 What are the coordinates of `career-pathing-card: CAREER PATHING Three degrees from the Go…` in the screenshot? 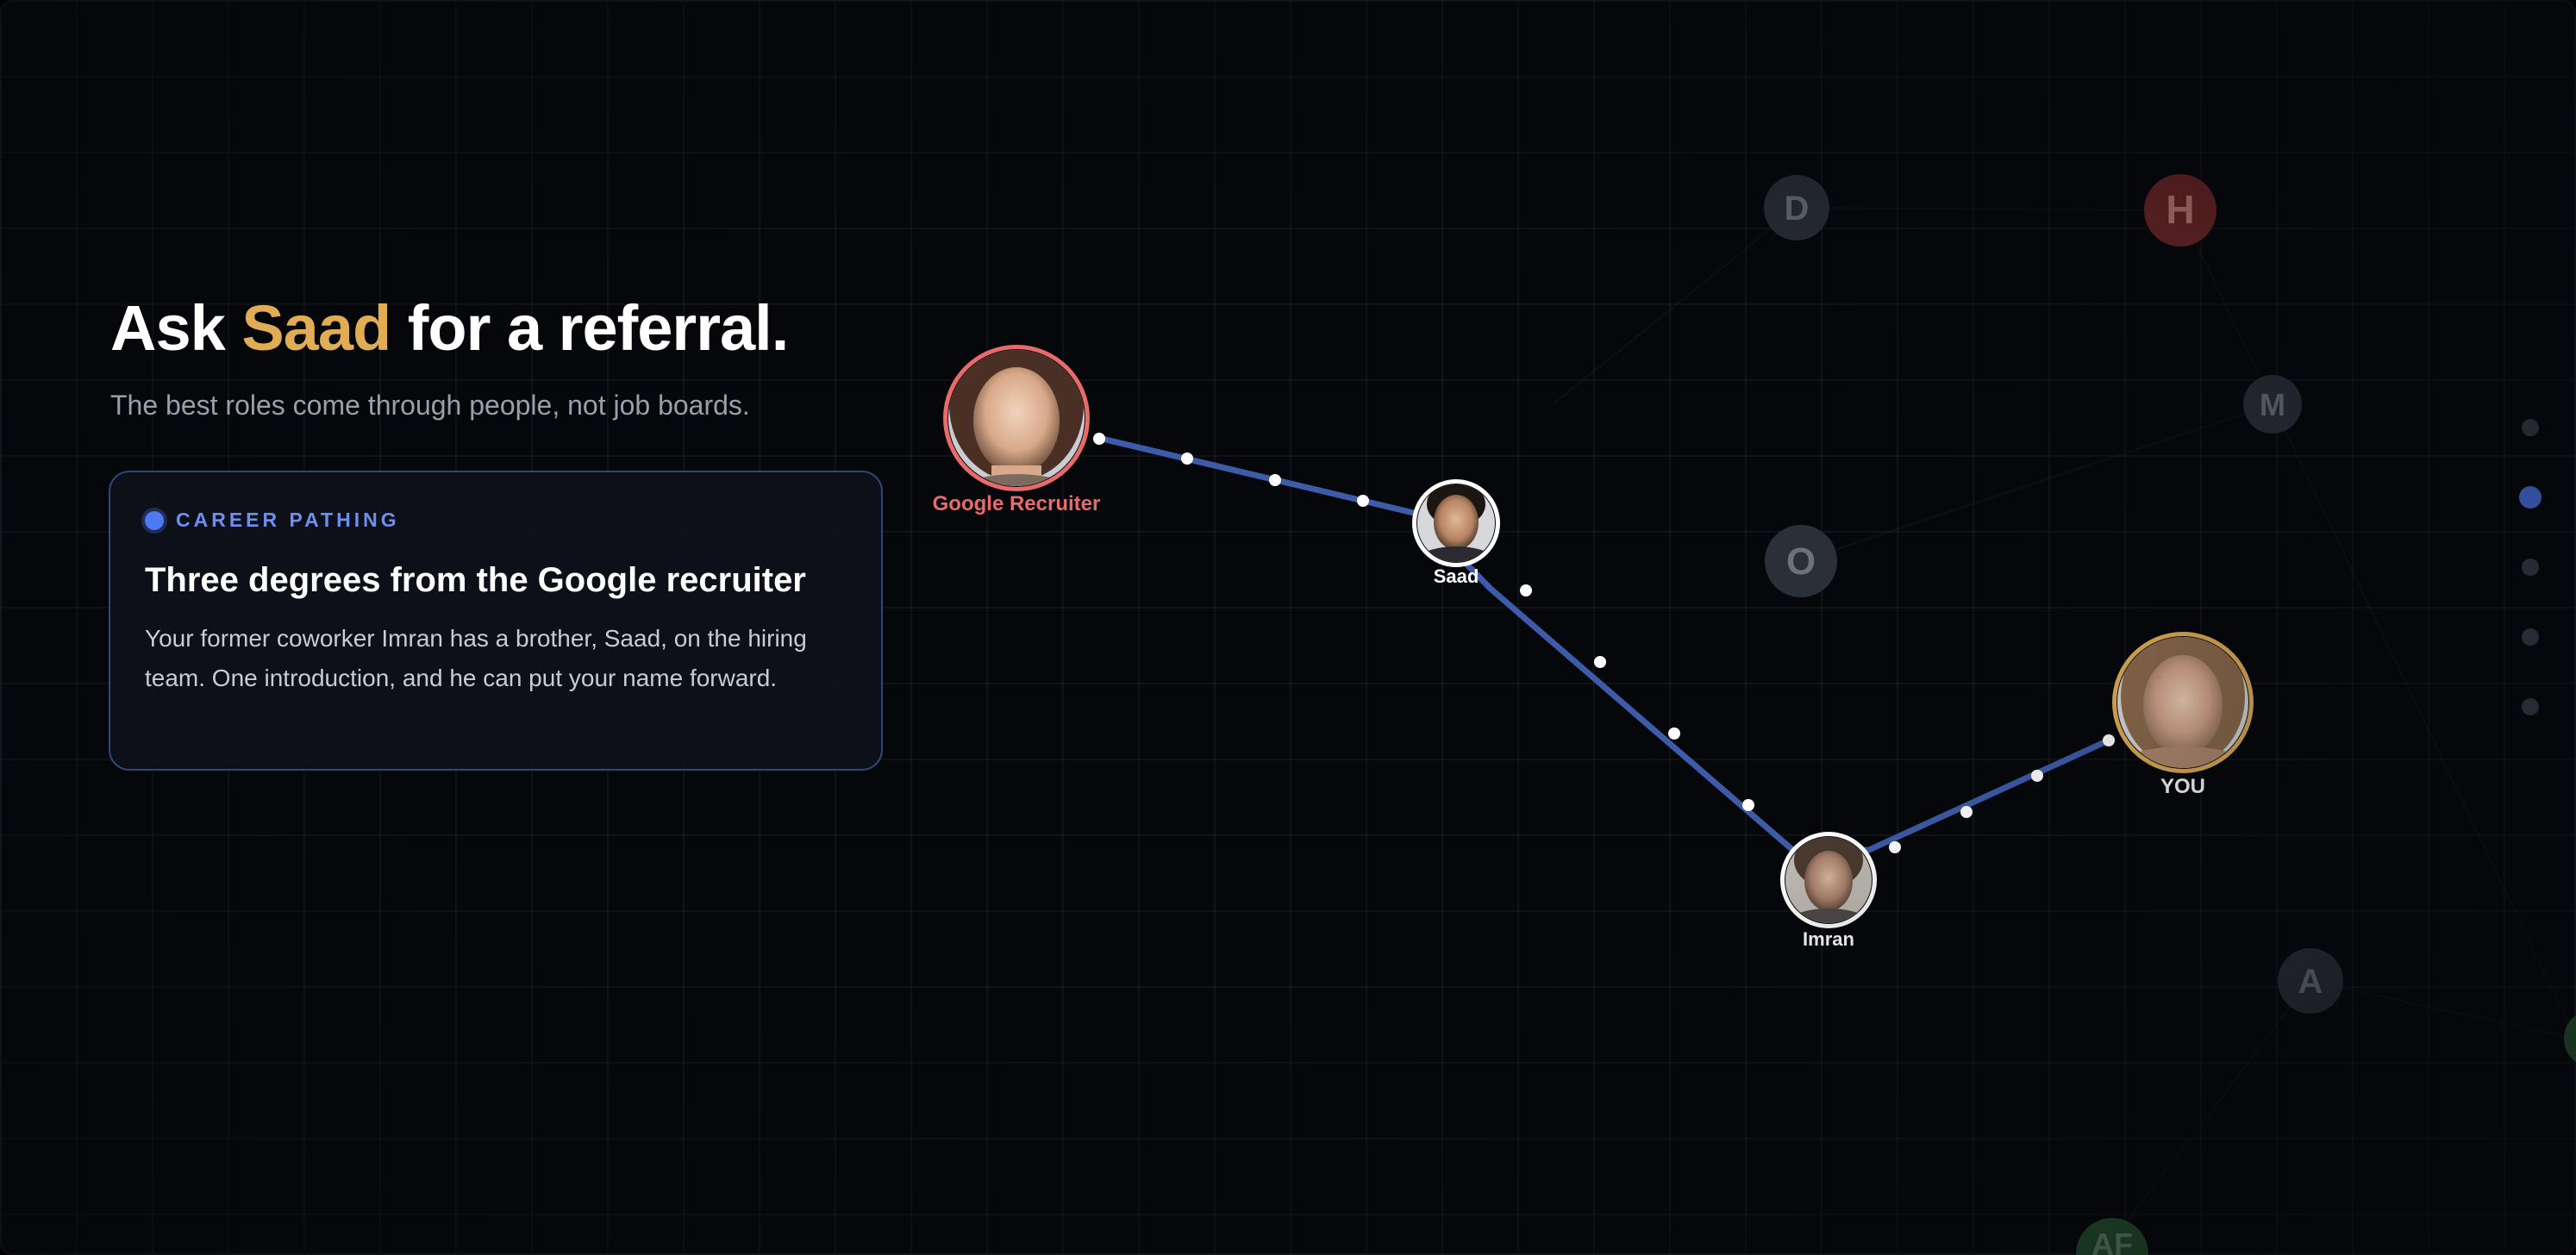 It's located at (496, 621).